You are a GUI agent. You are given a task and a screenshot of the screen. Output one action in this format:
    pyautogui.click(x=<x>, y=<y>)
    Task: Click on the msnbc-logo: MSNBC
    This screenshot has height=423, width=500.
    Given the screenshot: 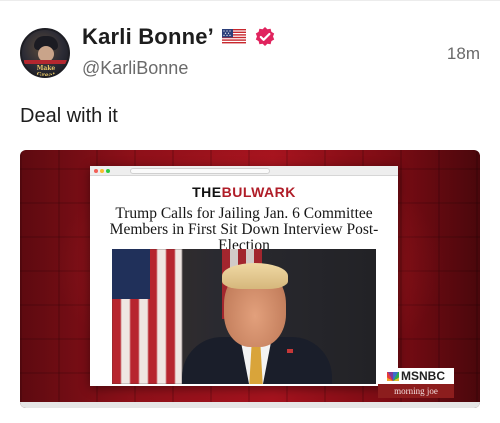 What is the action you would take?
    pyautogui.click(x=416, y=376)
    